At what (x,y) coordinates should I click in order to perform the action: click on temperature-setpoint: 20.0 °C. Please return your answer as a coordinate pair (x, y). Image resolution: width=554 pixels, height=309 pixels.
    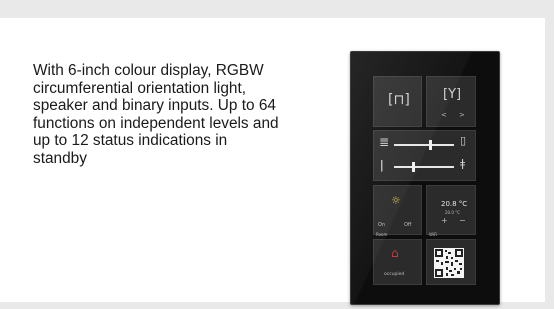
    Looking at the image, I should click on (452, 212).